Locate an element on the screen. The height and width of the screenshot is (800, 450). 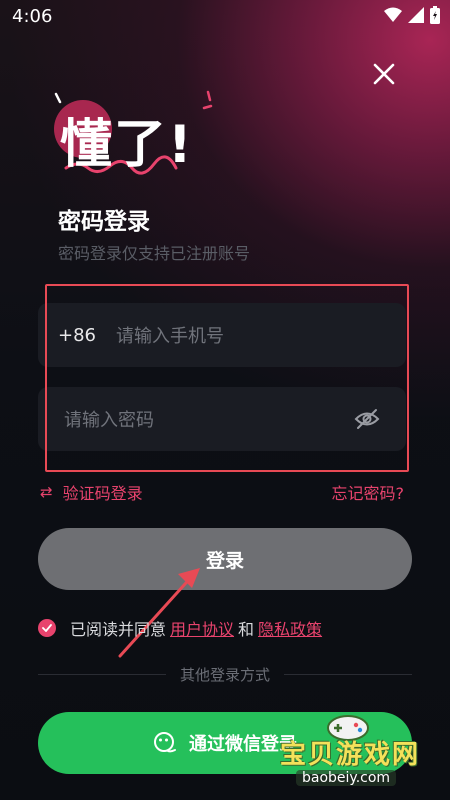
sms-login-link: ⇄ 验证码登录 is located at coordinates (91, 492).